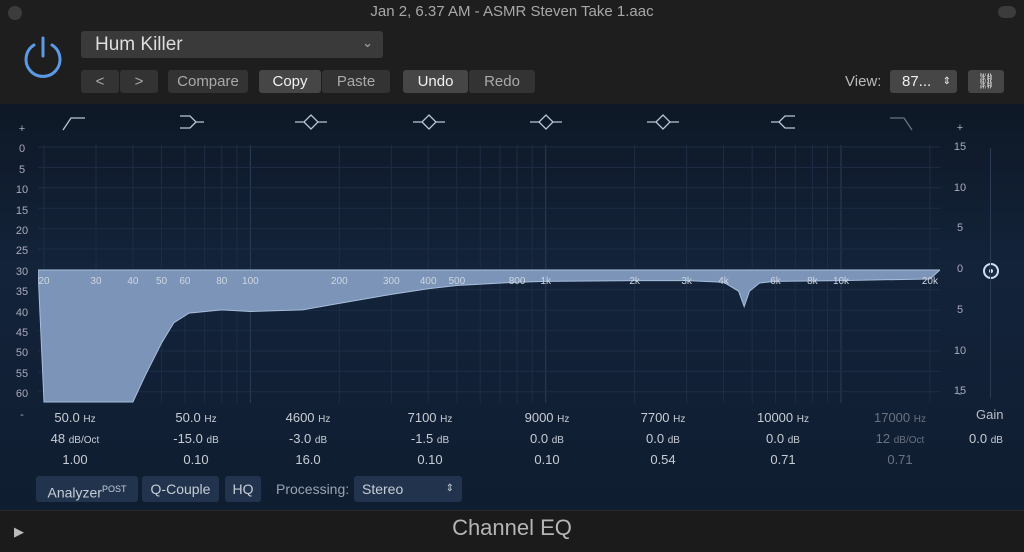 The image size is (1024, 552). What do you see at coordinates (87, 489) in the screenshot?
I see `analyzer-button: AnalyzerPOST` at bounding box center [87, 489].